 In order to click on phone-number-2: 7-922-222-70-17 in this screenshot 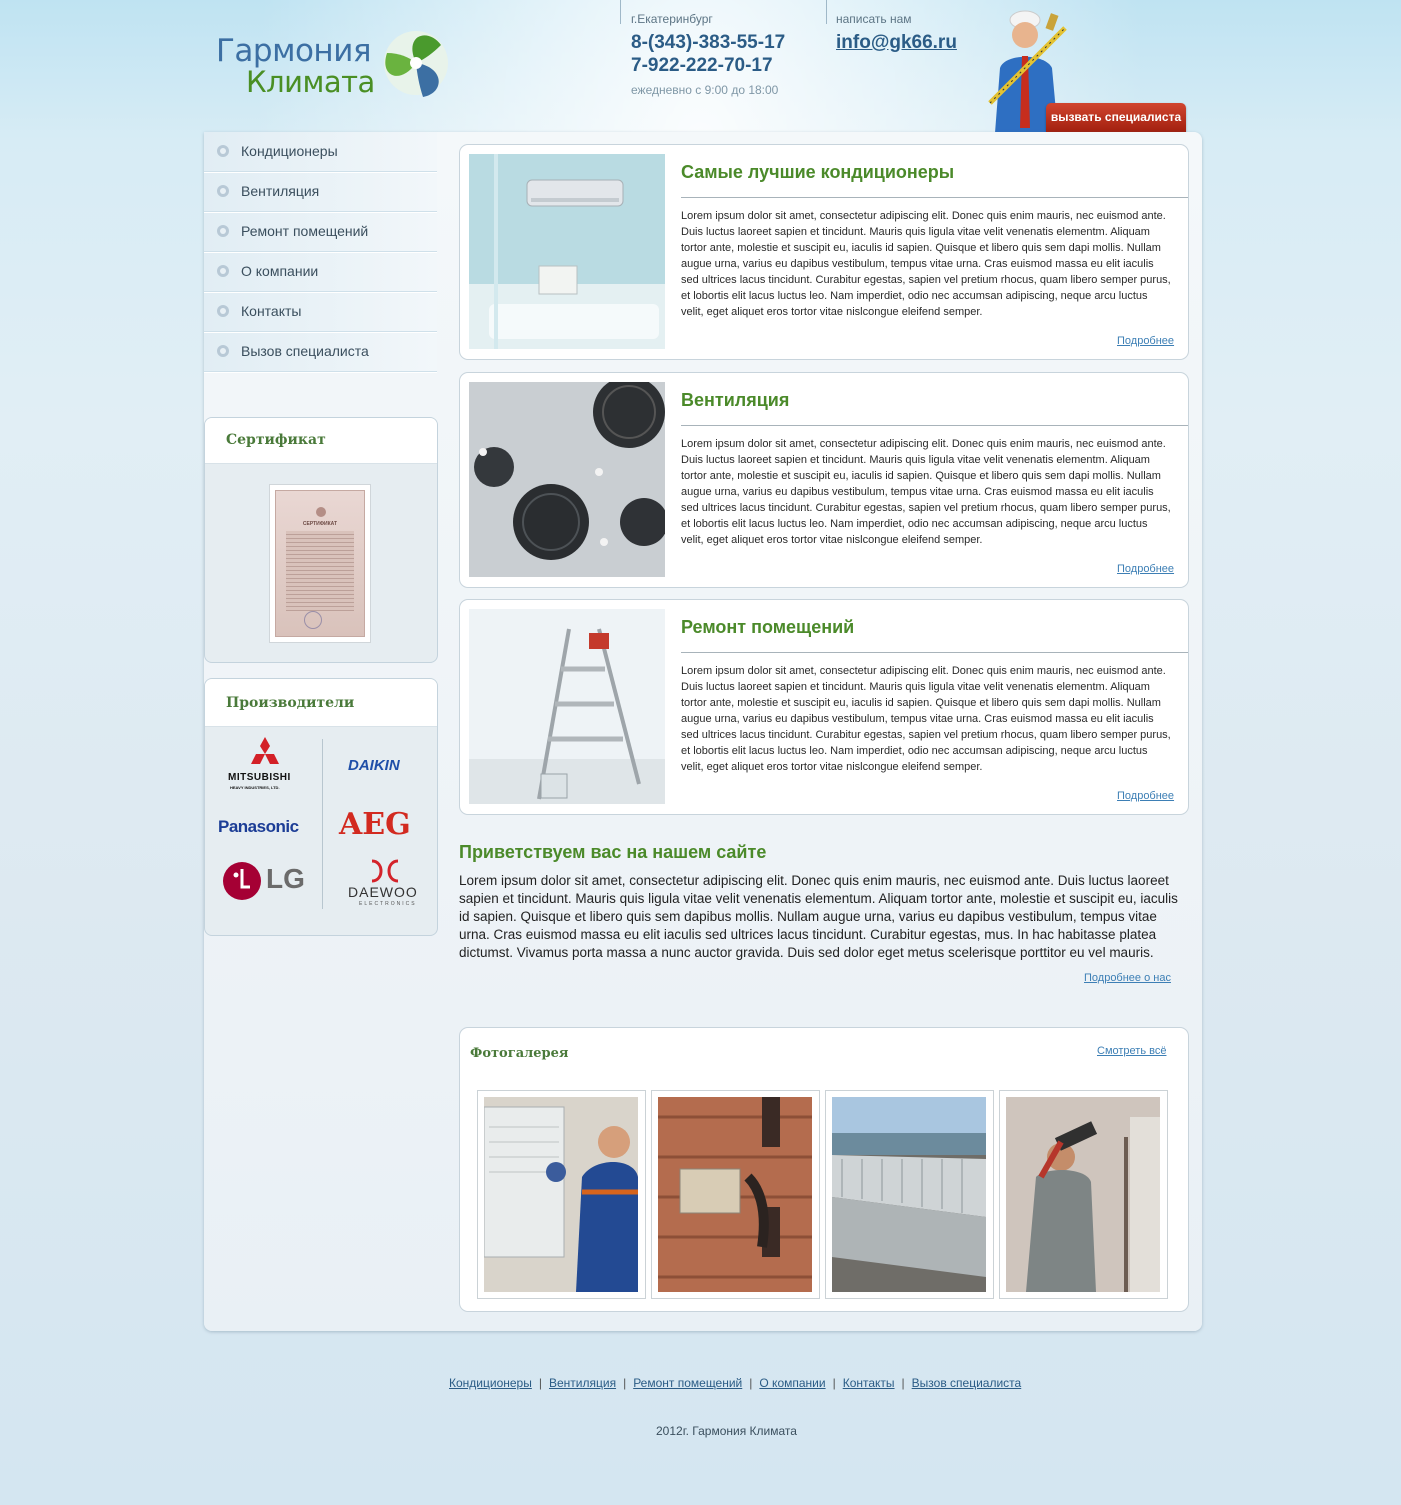, I will do `click(702, 65)`.